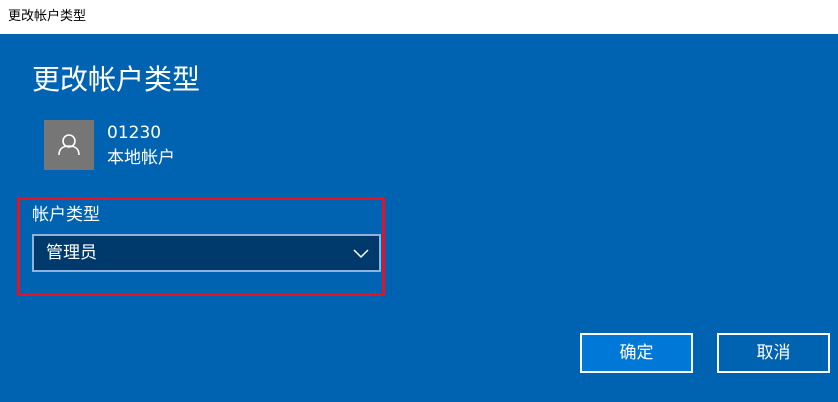  I want to click on account-kind: 本地帐户, so click(141, 158).